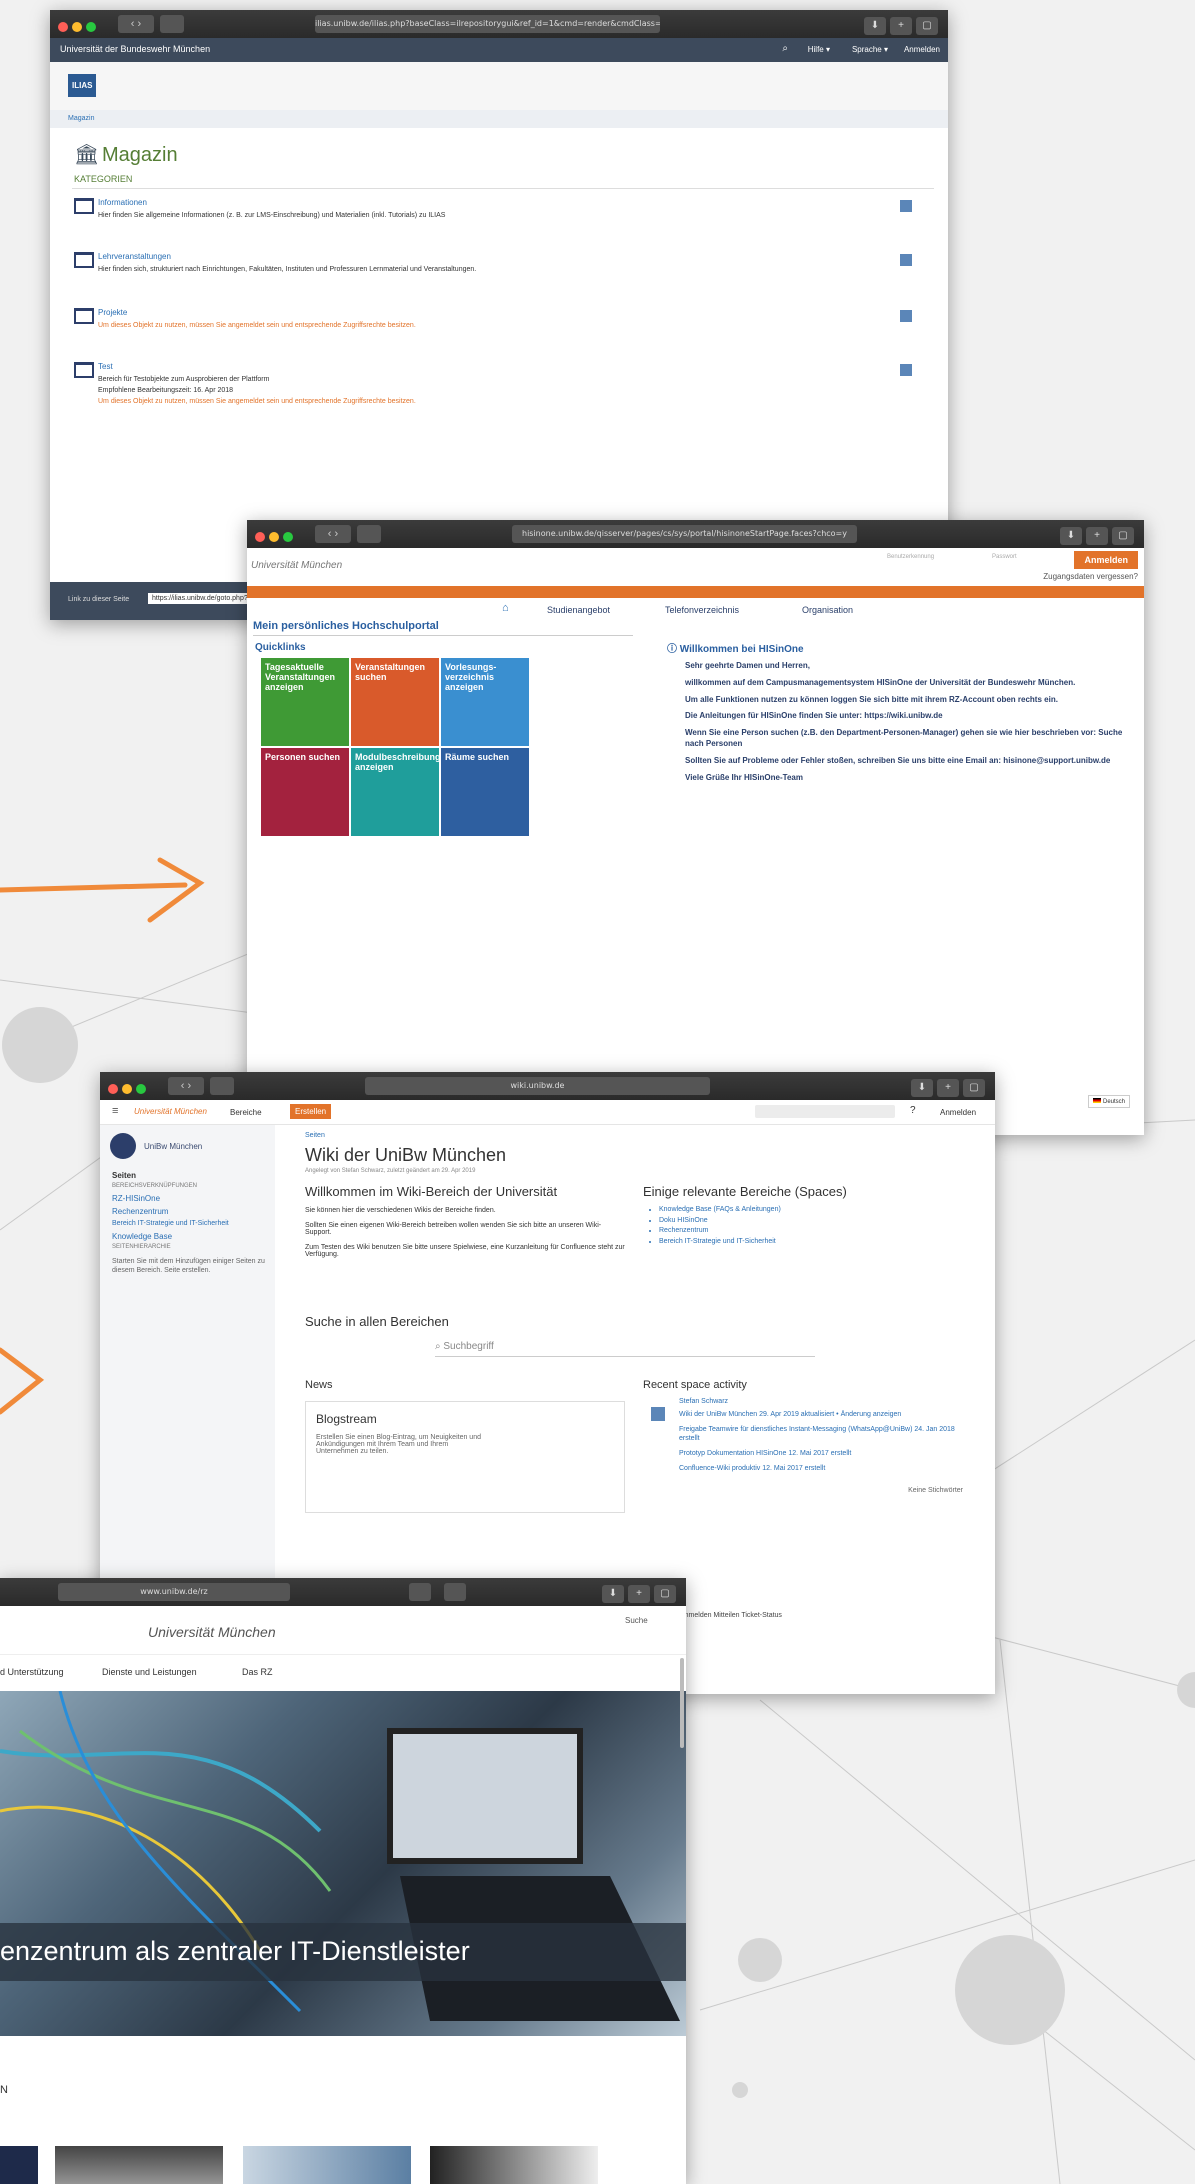 This screenshot has height=2184, width=1195. Describe the element at coordinates (702, 610) in the screenshot. I see `nav-telefonverzeichnis: Telefonverzeichnis` at that location.